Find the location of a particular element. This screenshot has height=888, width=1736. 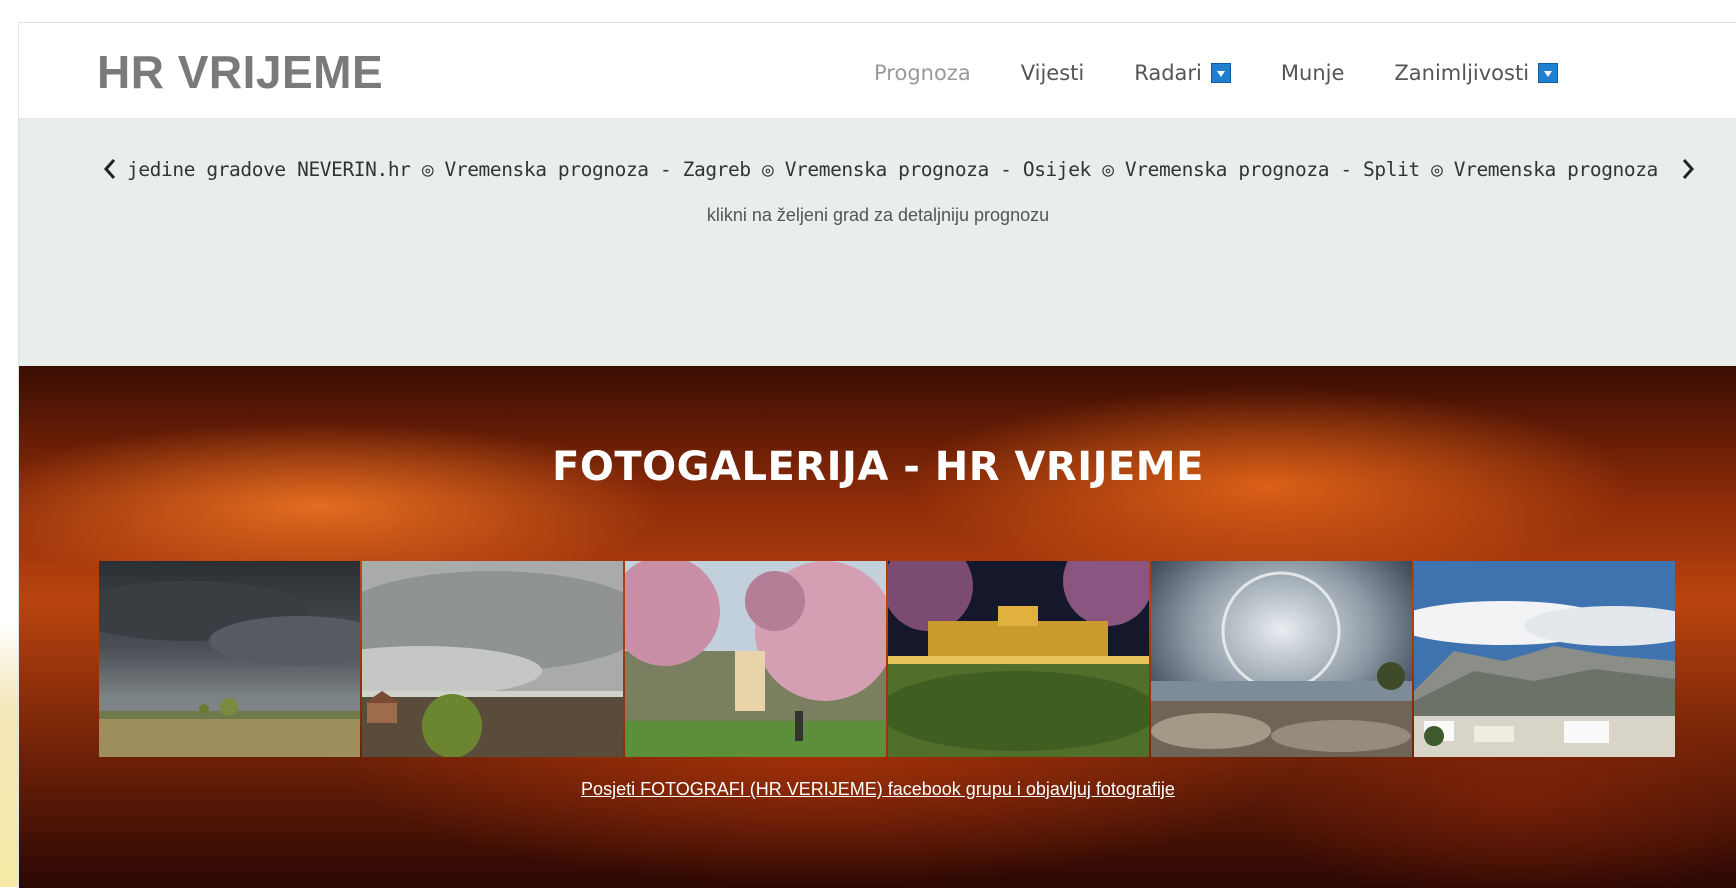

gallery-title: FOTOGALERIJA - HR VRIJEME is located at coordinates (878, 467).